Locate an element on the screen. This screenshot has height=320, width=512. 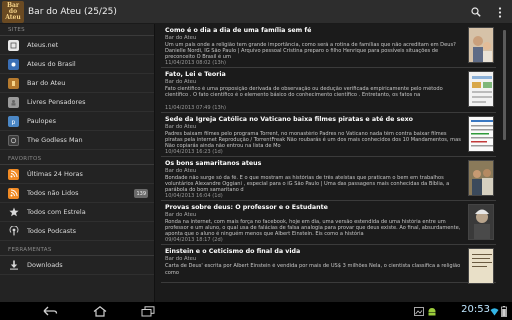
search-icon is located at coordinates (476, 12).